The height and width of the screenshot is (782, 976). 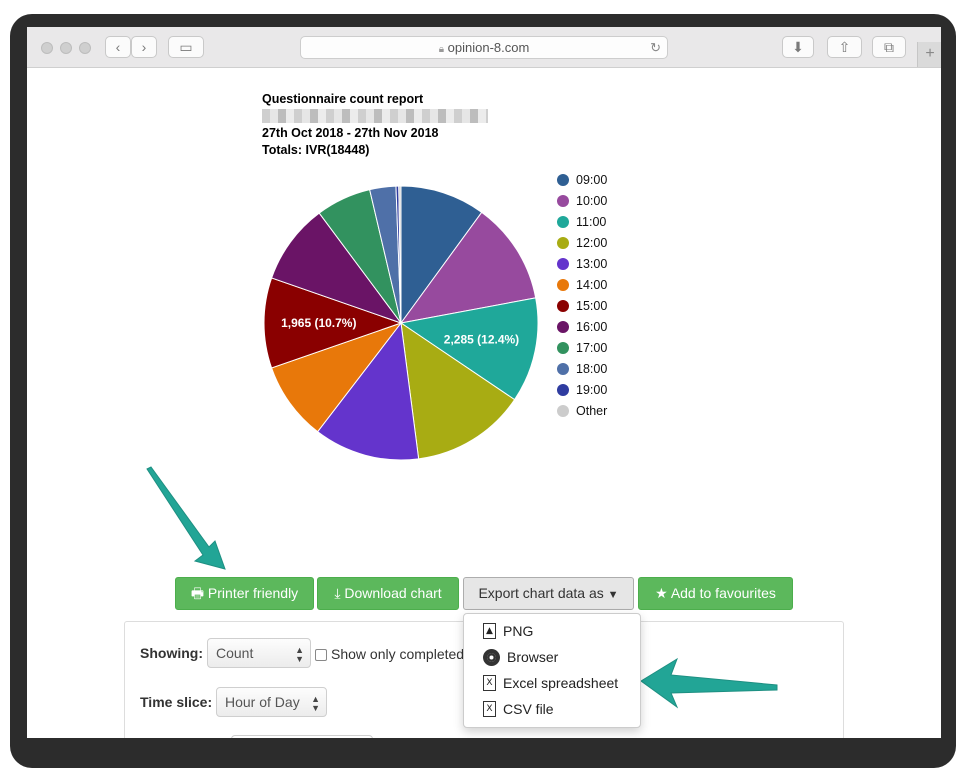 I want to click on export-chart-data-button: Export chart data as ▼, so click(x=548, y=593).